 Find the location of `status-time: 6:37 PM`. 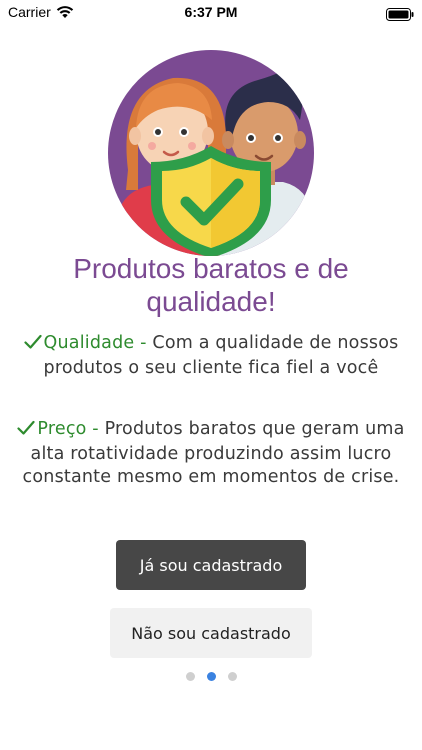

status-time: 6:37 PM is located at coordinates (211, 12).